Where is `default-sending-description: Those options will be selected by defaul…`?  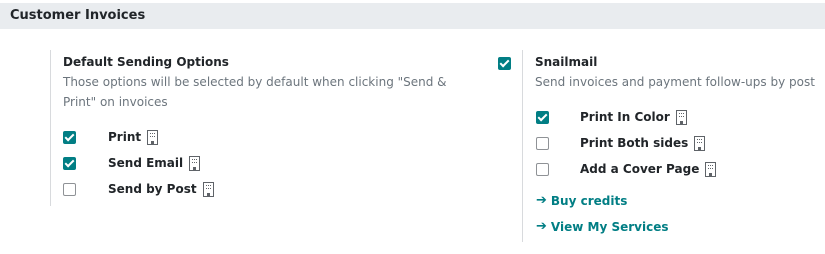 default-sending-description: Those options will be selected by defaul… is located at coordinates (255, 92).